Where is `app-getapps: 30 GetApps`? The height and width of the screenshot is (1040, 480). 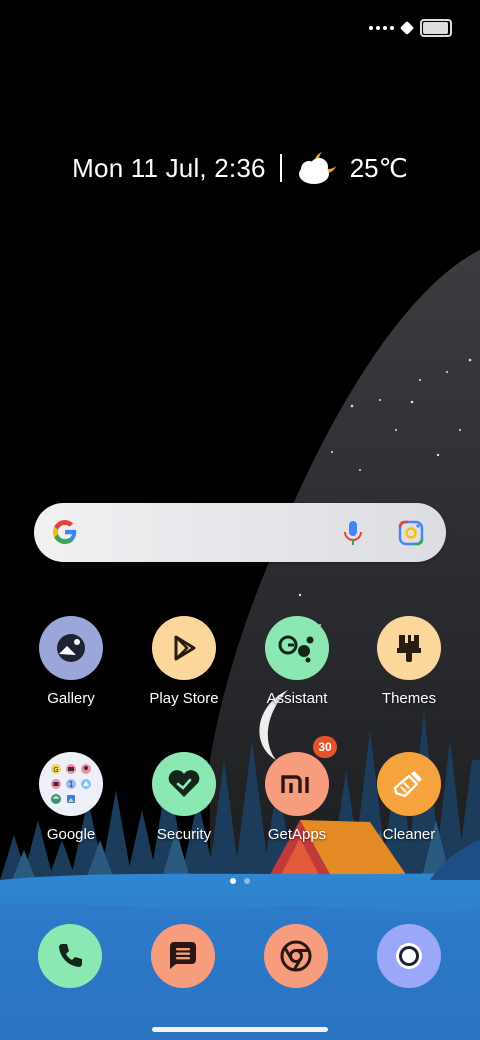
app-getapps: 30 GetApps is located at coordinates (297, 789).